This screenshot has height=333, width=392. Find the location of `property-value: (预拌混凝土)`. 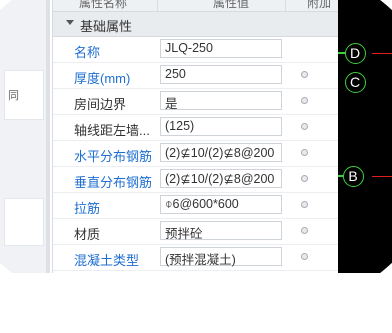

property-value: (预拌混凝土) is located at coordinates (200, 260).